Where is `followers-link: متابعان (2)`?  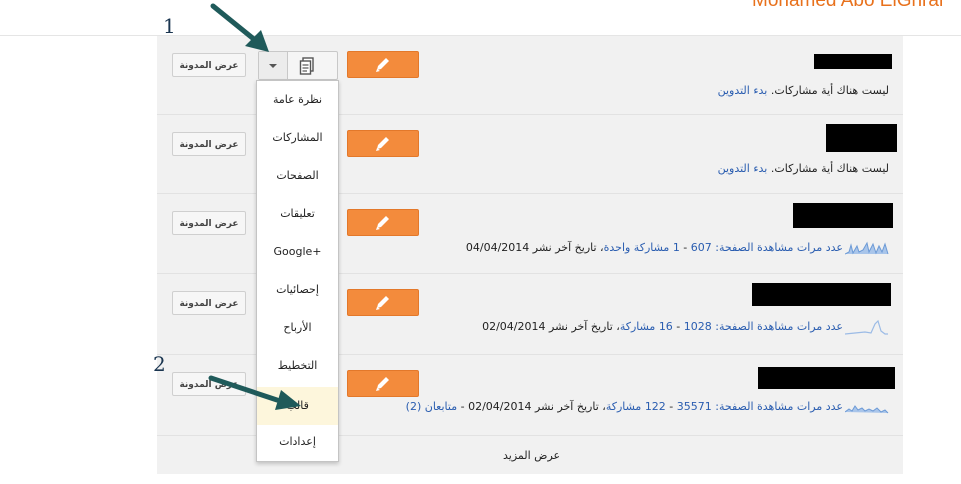 followers-link: متابعان (2) is located at coordinates (431, 406).